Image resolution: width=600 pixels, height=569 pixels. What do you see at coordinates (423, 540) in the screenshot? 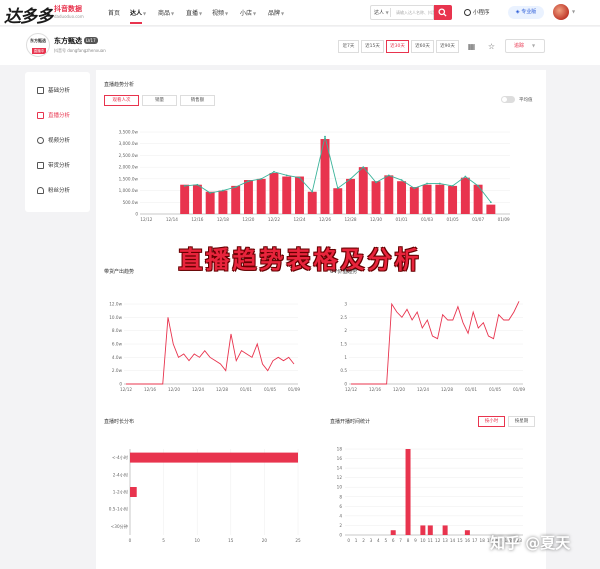
I see `x-tick-label: 10` at bounding box center [423, 540].